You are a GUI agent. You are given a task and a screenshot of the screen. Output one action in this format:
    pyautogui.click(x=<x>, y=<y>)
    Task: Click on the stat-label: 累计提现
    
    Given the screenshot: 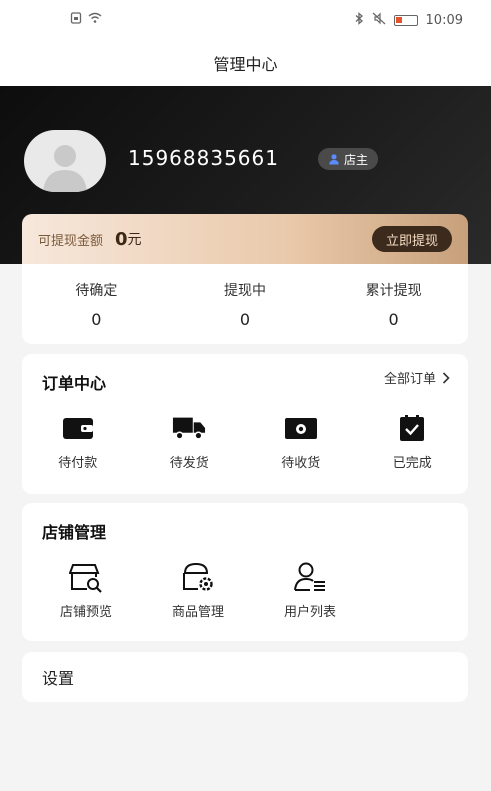 What is the action you would take?
    pyautogui.click(x=393, y=290)
    